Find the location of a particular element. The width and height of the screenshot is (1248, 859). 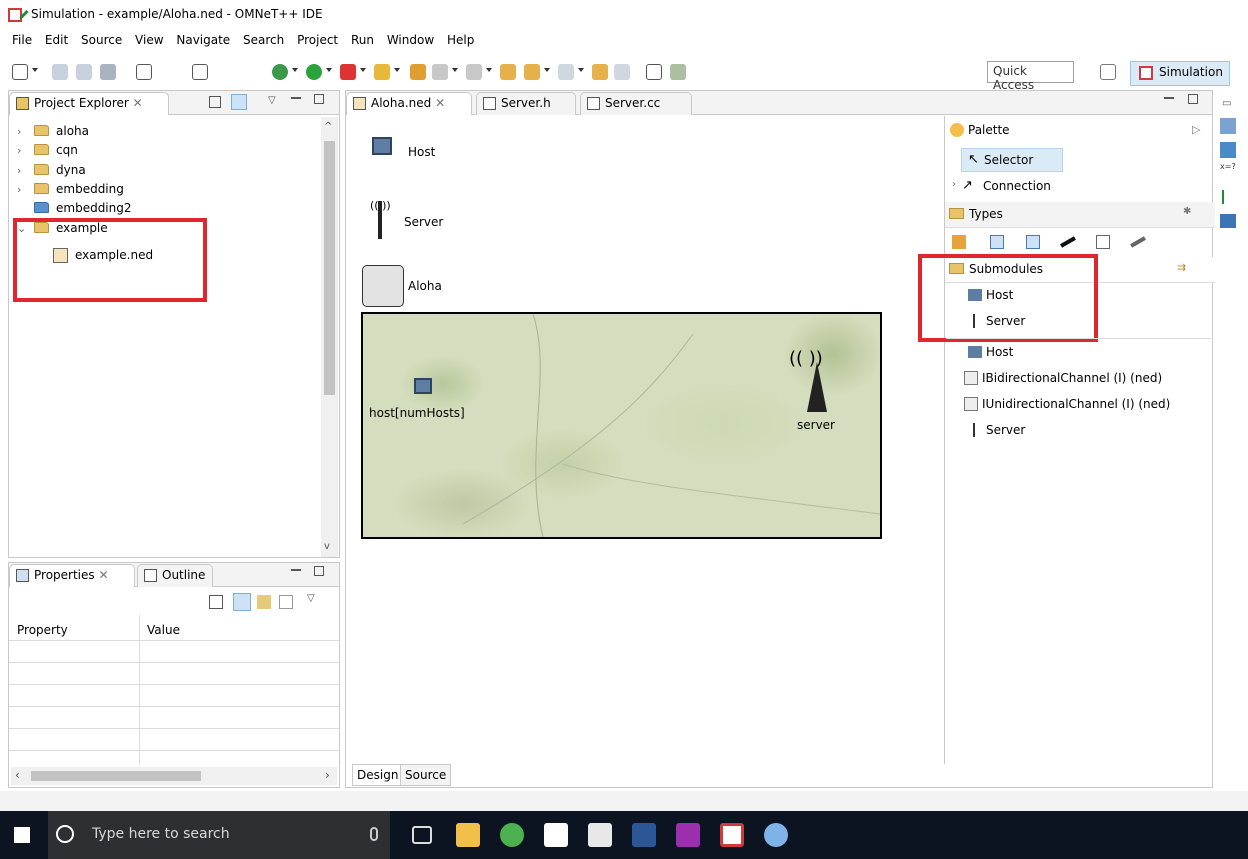

tab-outline: Outline is located at coordinates (175, 575).